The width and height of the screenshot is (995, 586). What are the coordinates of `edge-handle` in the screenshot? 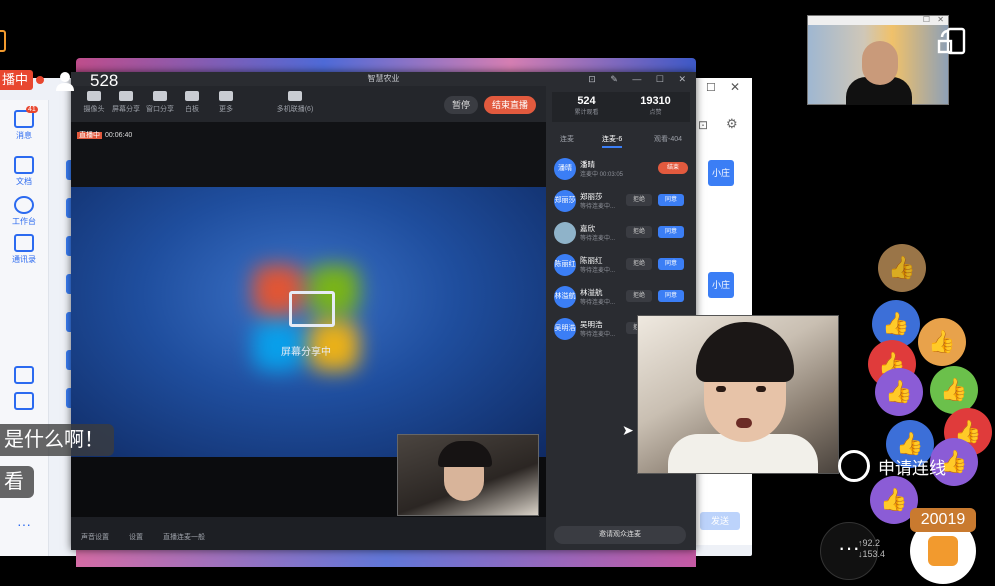 It's located at (3, 41).